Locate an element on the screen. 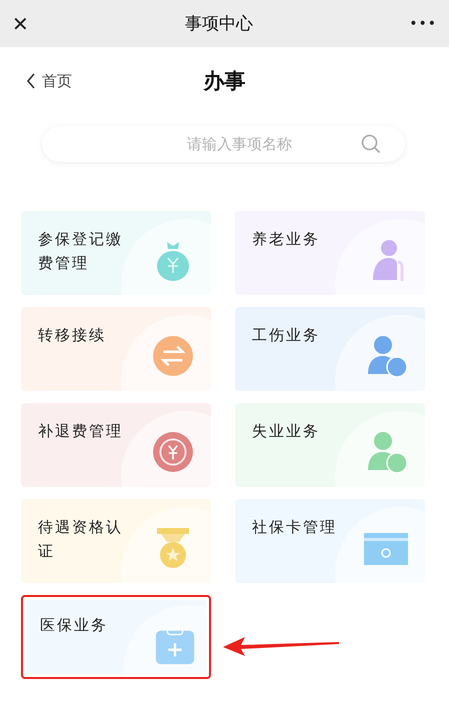  service-card: 补退费管理 is located at coordinates (116, 445).